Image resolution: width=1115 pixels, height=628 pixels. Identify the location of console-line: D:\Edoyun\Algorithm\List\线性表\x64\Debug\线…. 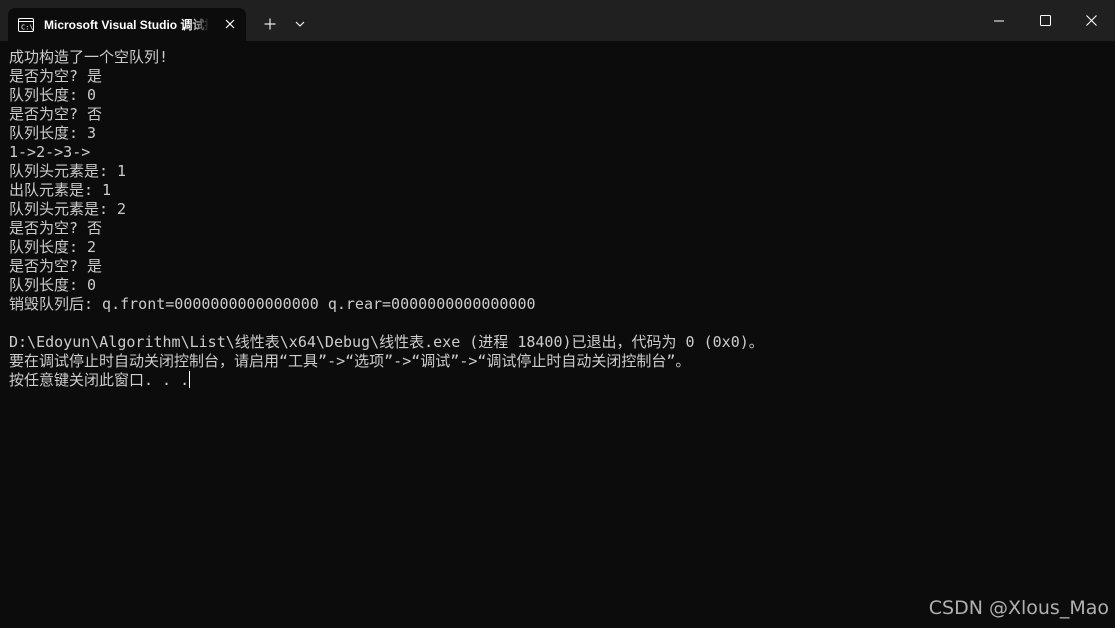
(386, 342).